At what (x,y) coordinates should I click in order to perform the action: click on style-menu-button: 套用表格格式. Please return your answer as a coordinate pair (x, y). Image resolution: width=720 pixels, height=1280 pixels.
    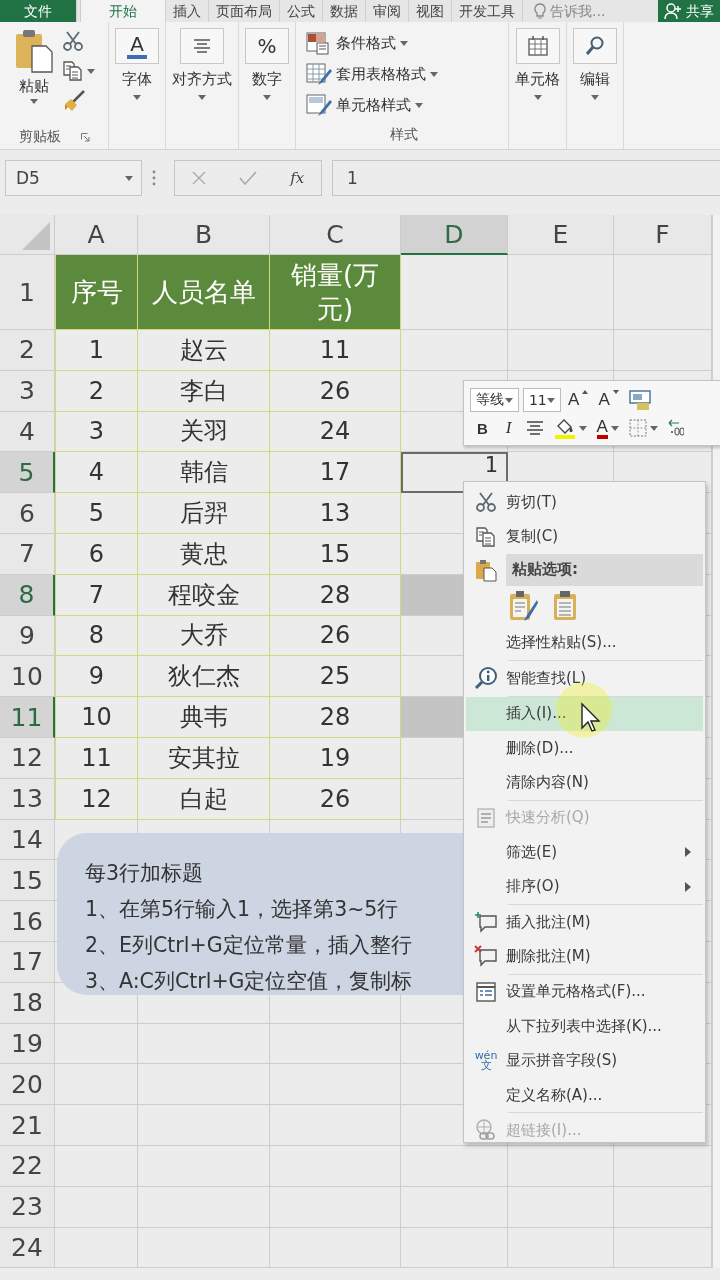
    Looking at the image, I should click on (372, 74).